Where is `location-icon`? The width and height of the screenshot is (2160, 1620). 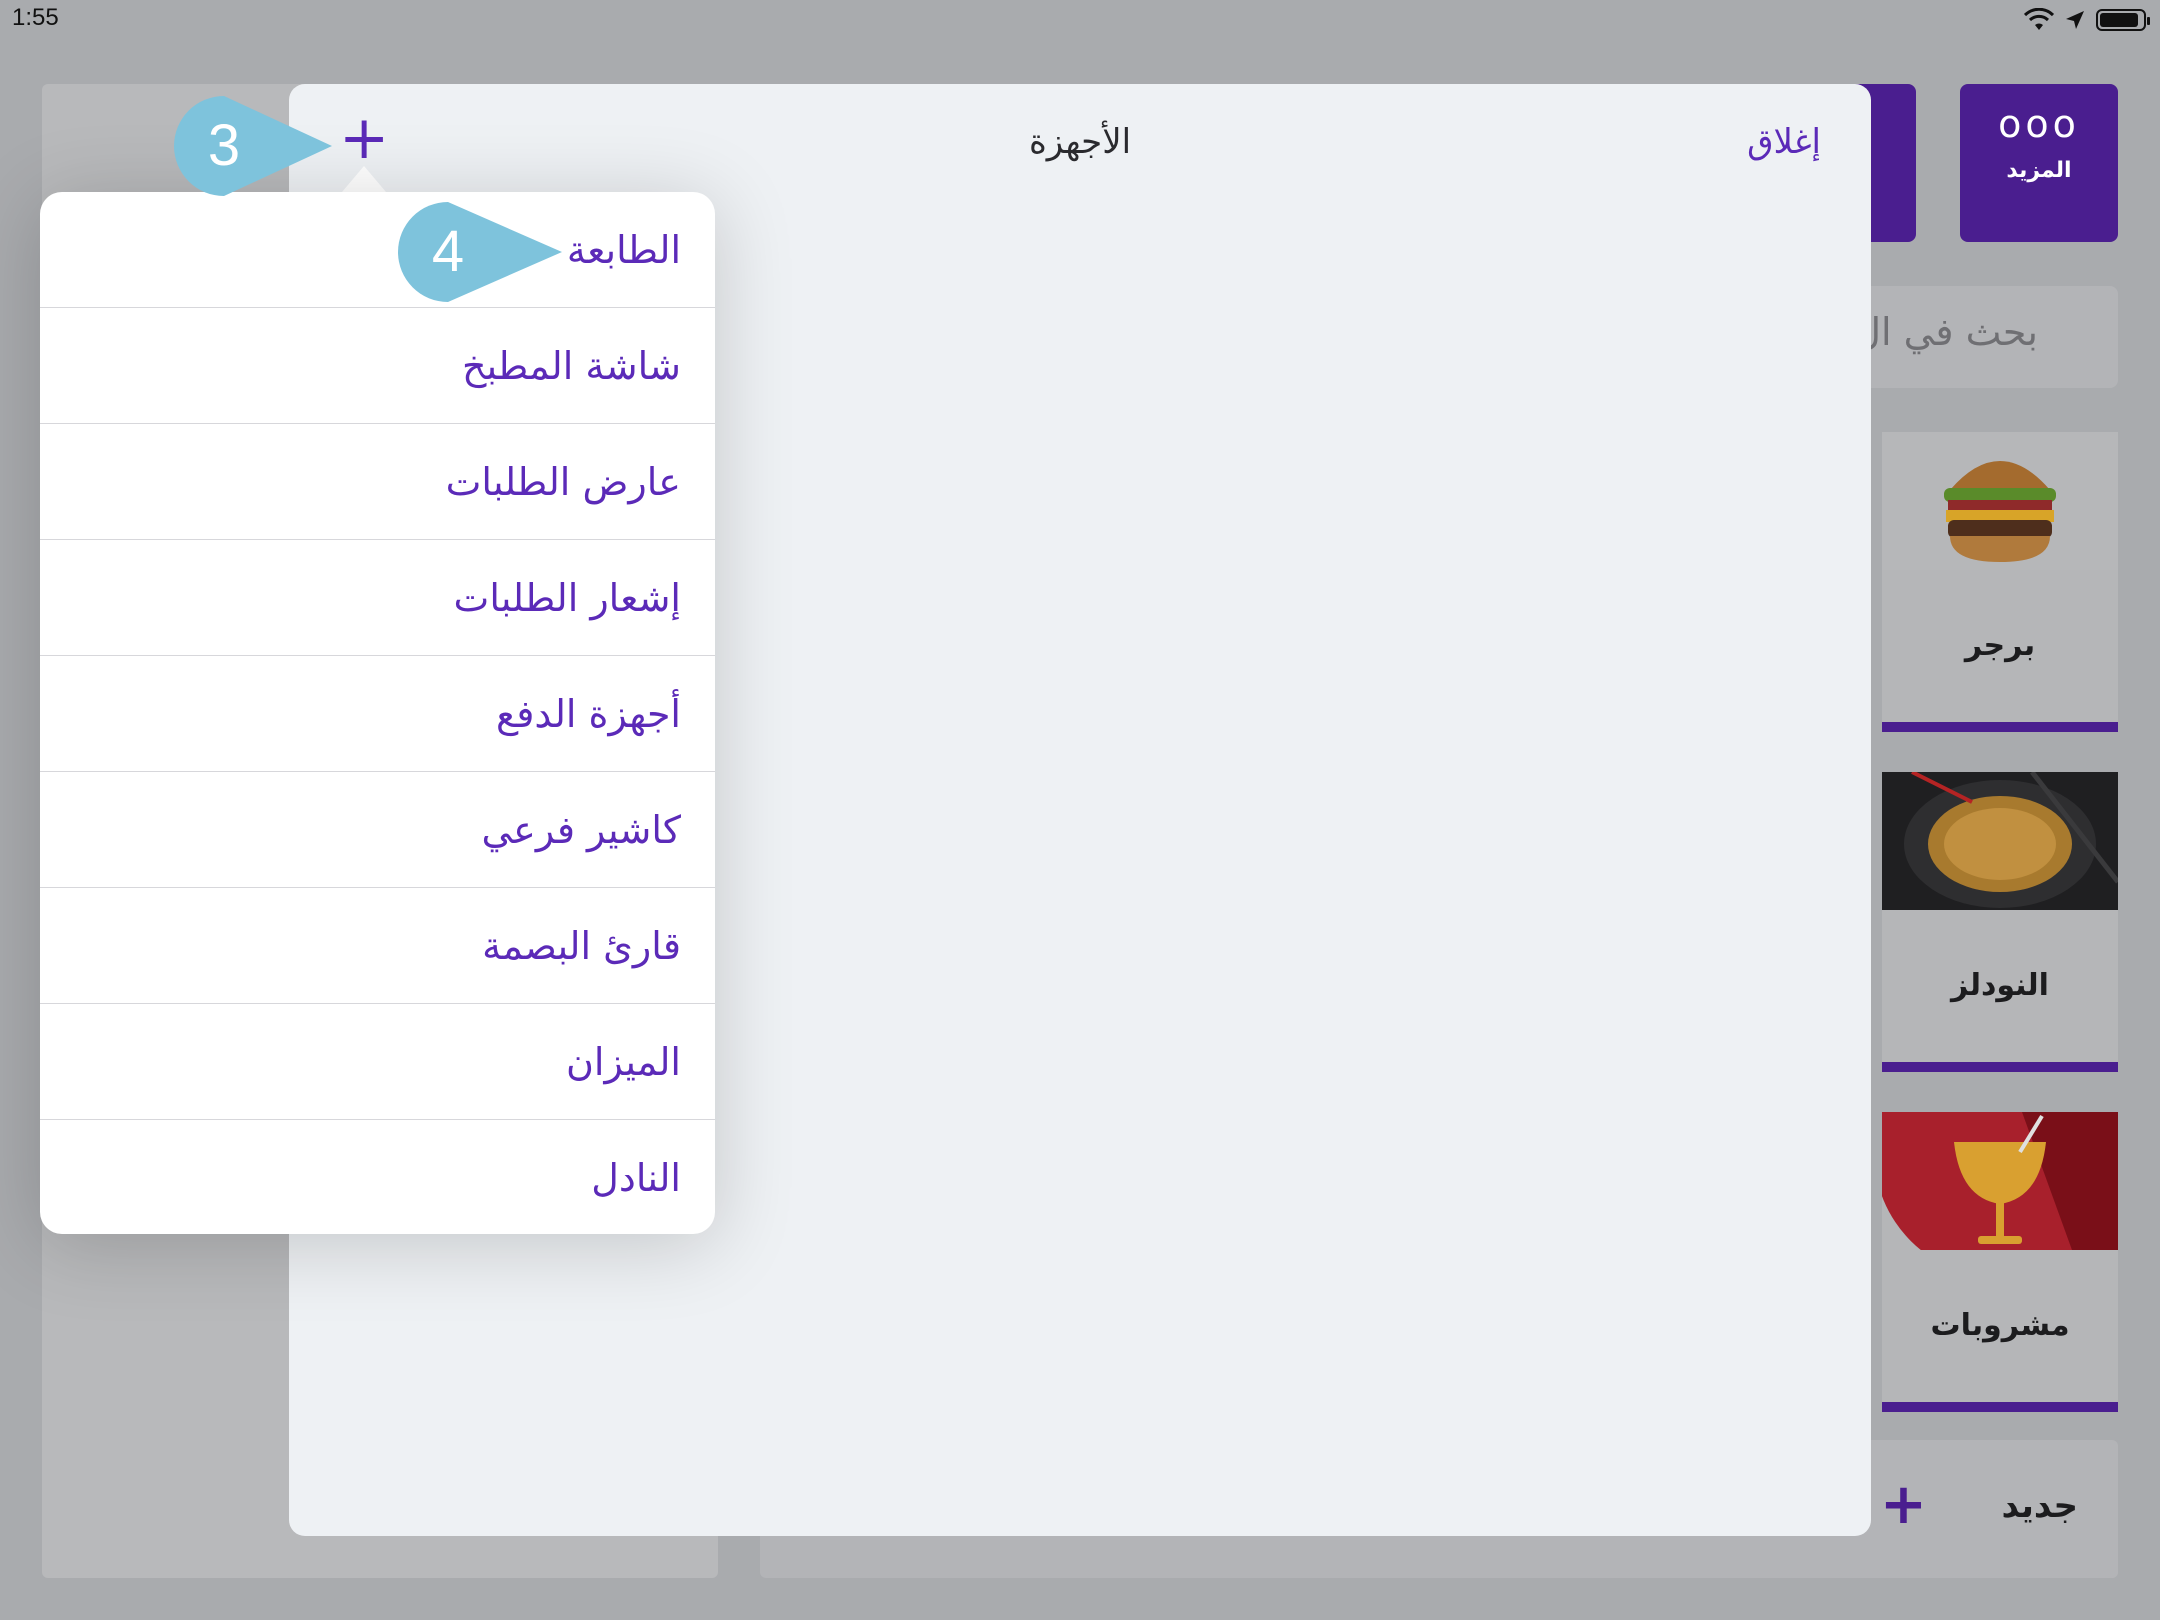 location-icon is located at coordinates (2075, 20).